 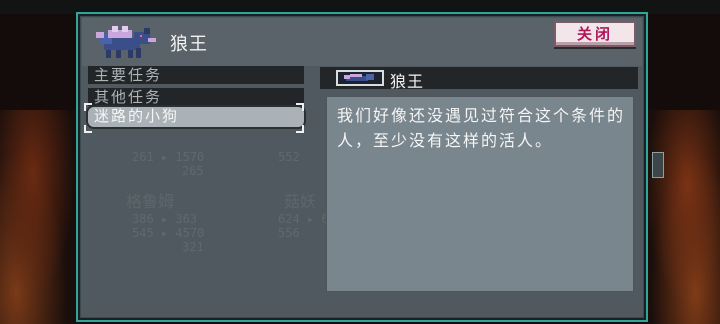 What do you see at coordinates (362, 42) in the screenshot?
I see `dialog-header: 狼王 关闭` at bounding box center [362, 42].